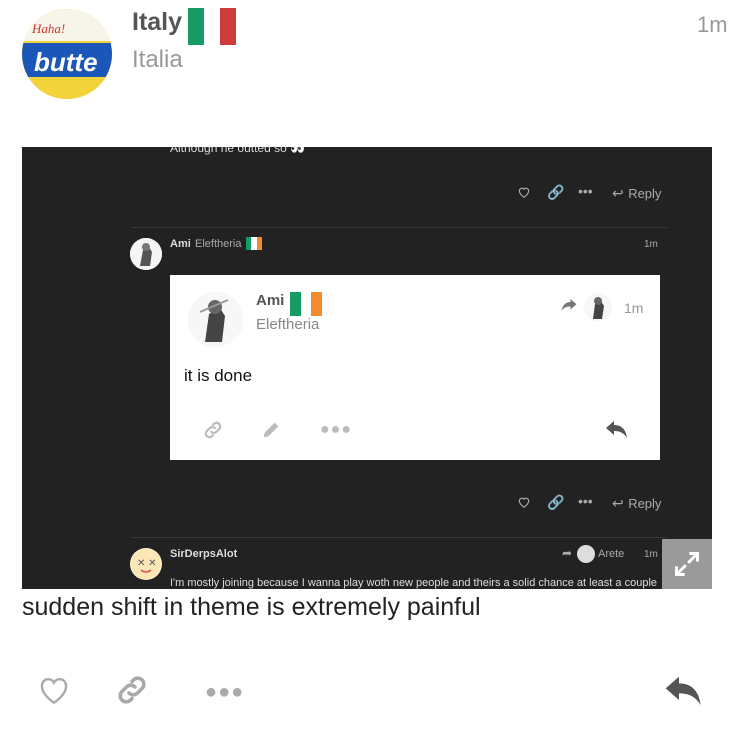  Describe the element at coordinates (157, 22) in the screenshot. I see `username: Italy` at that location.